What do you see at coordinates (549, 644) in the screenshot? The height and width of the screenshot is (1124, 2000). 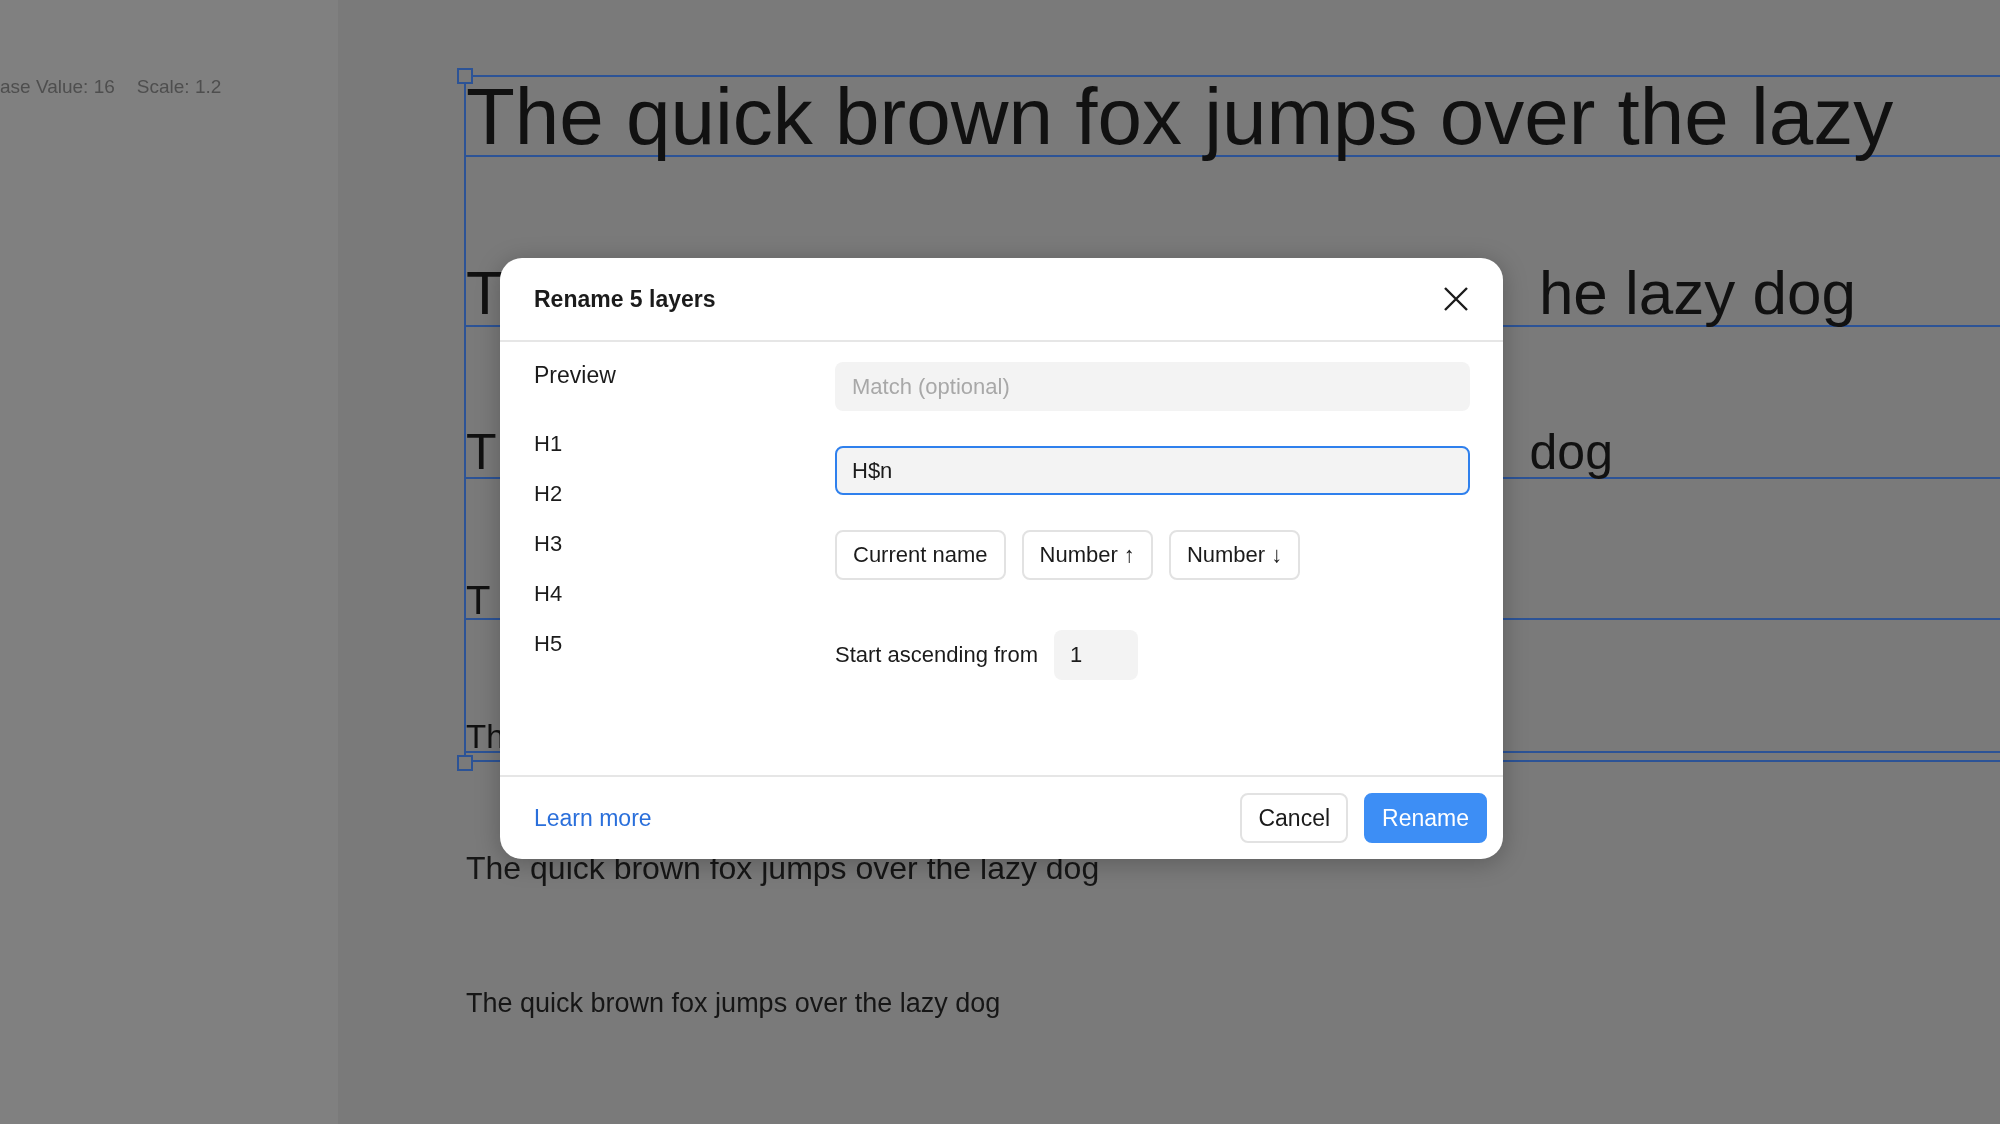 I see `preview-item: H5` at bounding box center [549, 644].